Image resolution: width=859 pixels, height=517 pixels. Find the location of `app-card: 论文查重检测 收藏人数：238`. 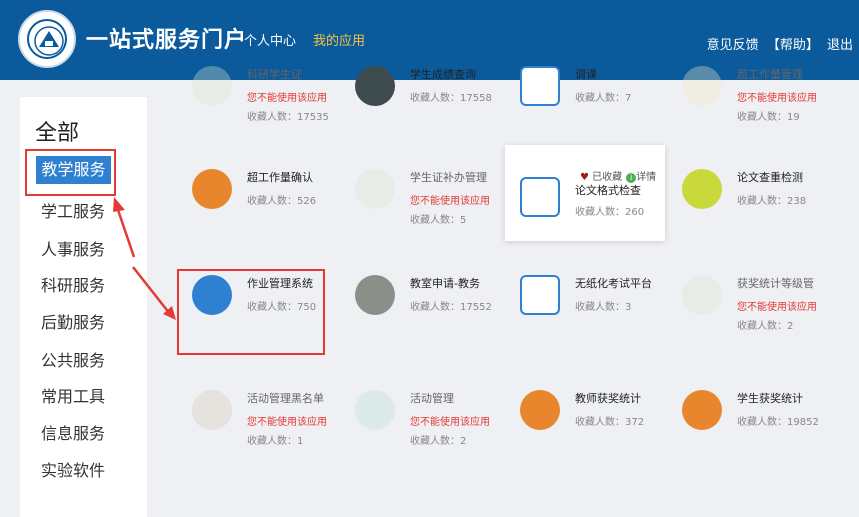

app-card: 论文查重检测 收藏人数：238 is located at coordinates (747, 195).